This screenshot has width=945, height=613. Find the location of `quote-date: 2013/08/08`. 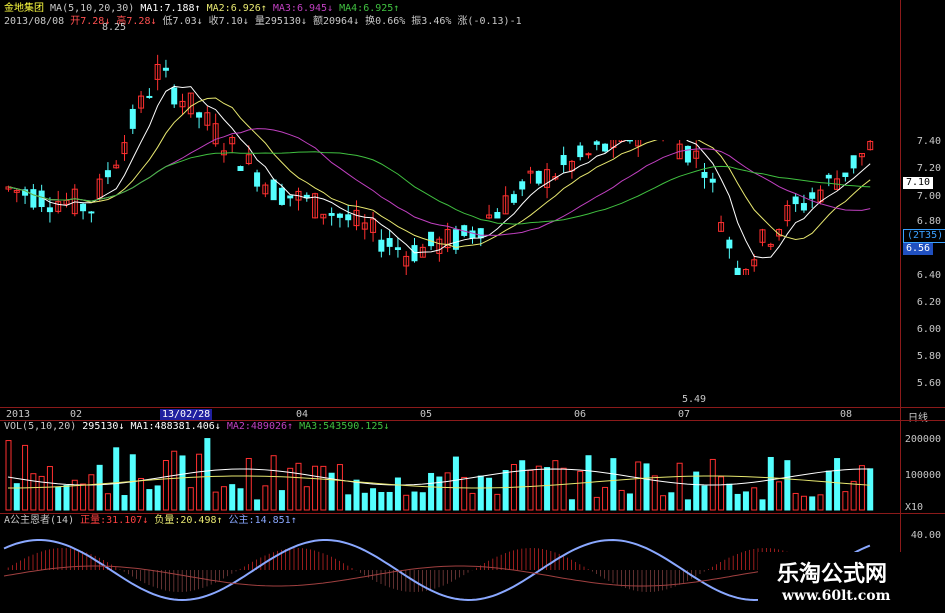

quote-date: 2013/08/08 is located at coordinates (34, 21).